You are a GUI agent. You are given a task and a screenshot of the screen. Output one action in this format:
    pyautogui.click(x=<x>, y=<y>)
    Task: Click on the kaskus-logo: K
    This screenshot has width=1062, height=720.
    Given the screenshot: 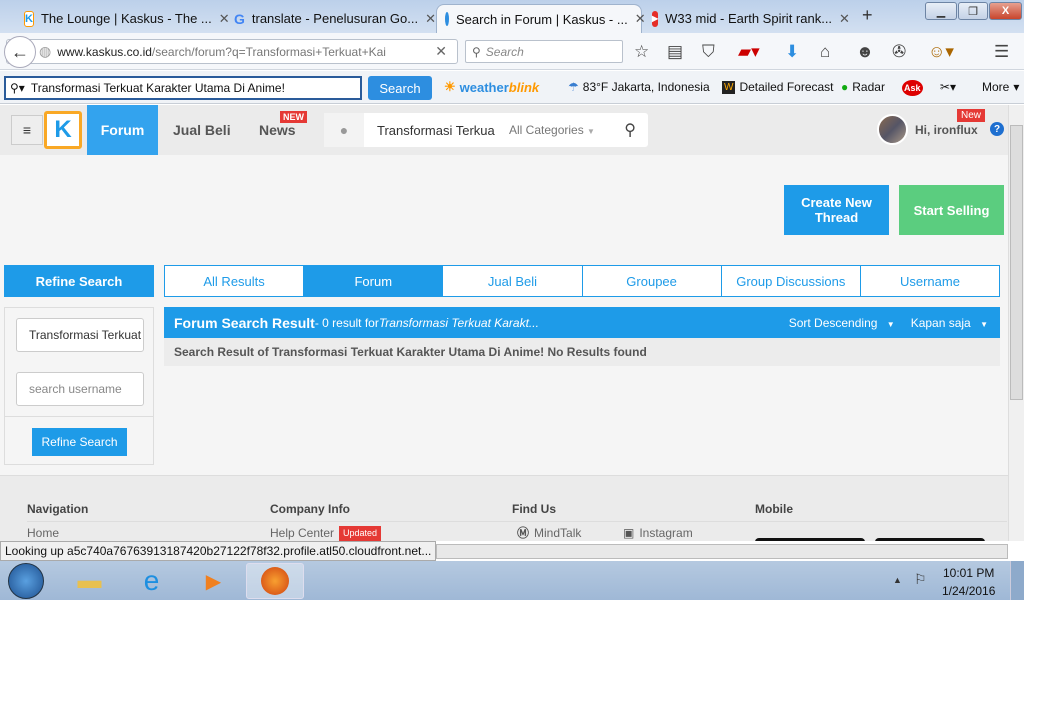 What is the action you would take?
    pyautogui.click(x=63, y=130)
    